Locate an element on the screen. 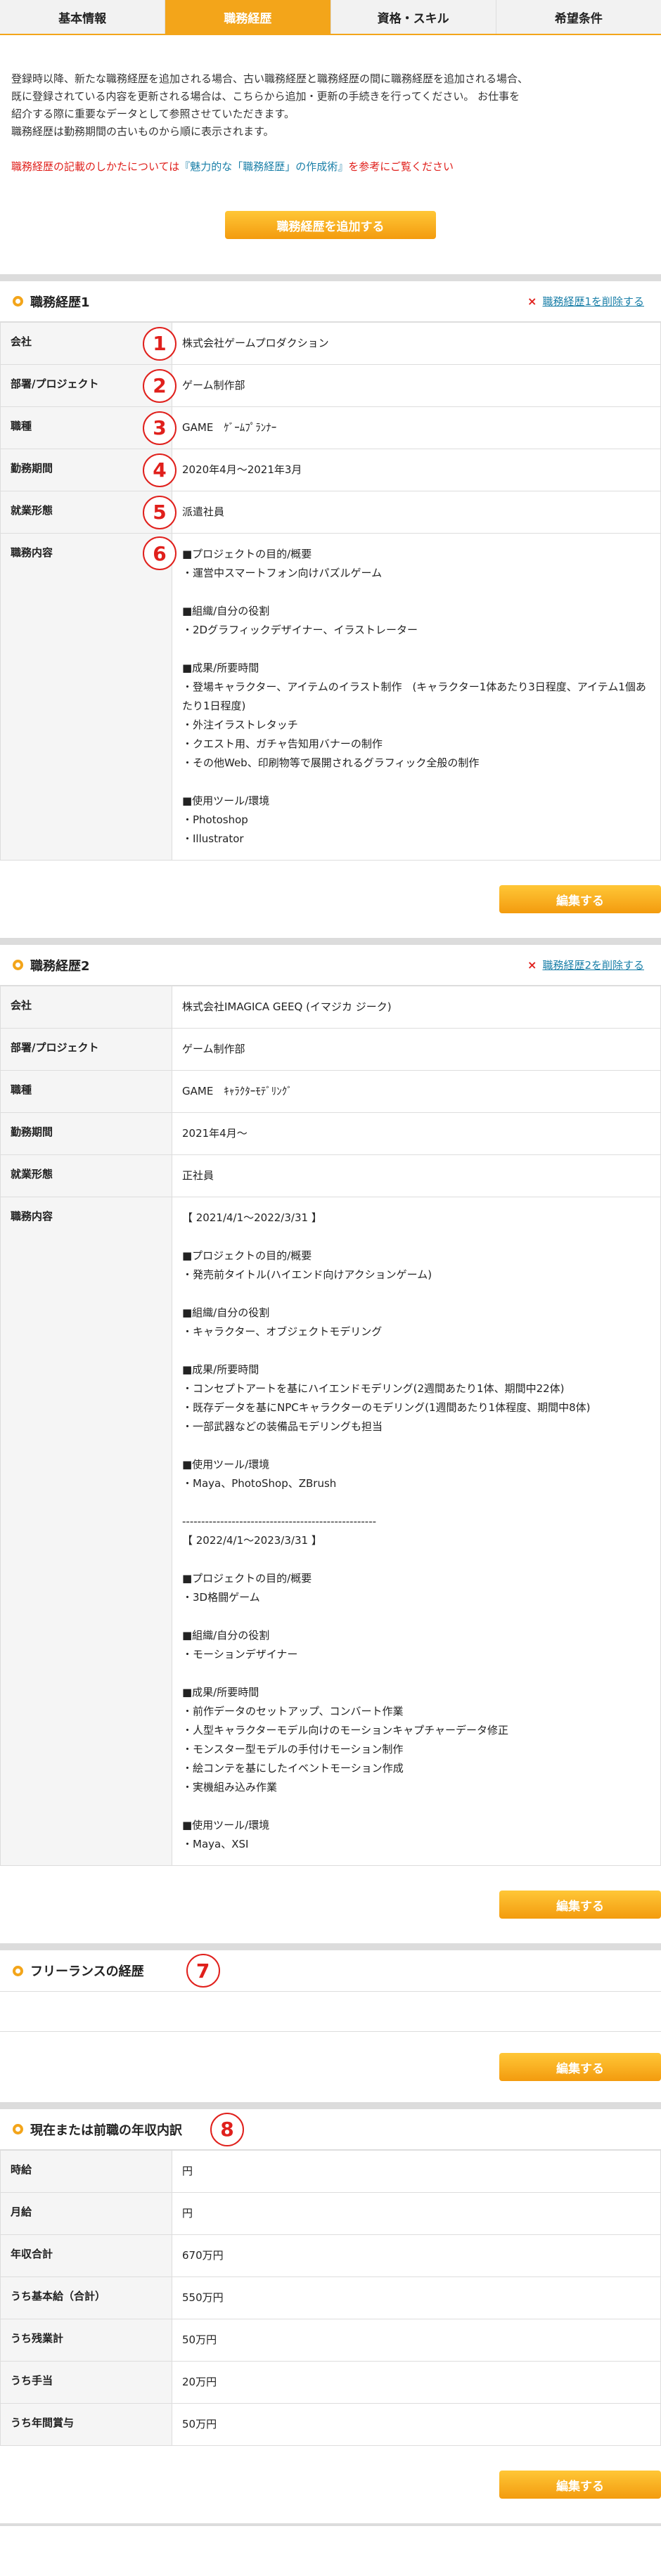  delete-career1-text: 職務経歴1を削除する is located at coordinates (593, 301).